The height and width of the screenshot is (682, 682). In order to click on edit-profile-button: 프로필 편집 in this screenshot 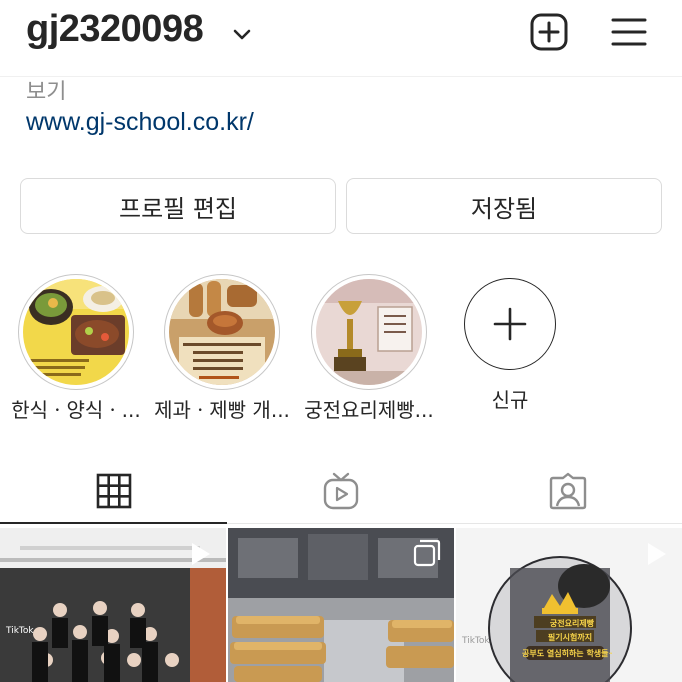, I will do `click(178, 206)`.